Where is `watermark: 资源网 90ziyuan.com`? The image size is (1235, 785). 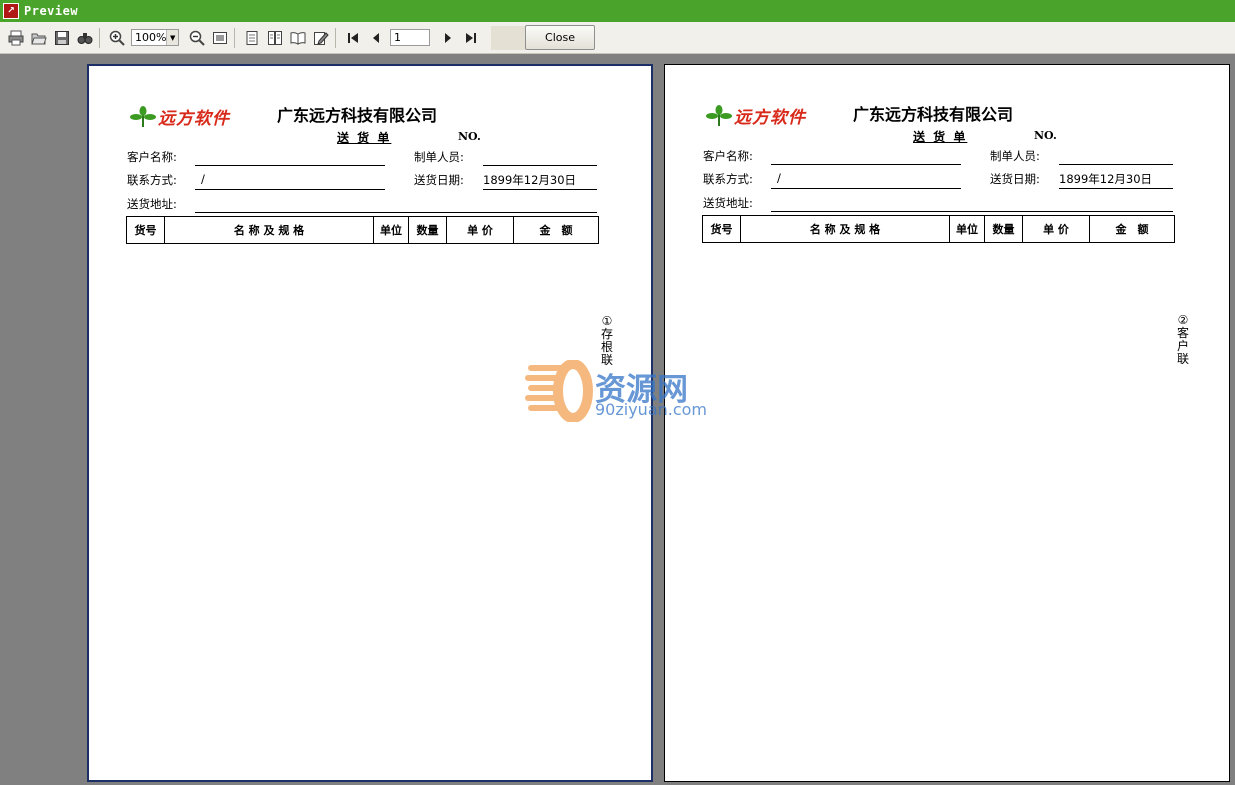 watermark: 资源网 90ziyuan.com is located at coordinates (617, 391).